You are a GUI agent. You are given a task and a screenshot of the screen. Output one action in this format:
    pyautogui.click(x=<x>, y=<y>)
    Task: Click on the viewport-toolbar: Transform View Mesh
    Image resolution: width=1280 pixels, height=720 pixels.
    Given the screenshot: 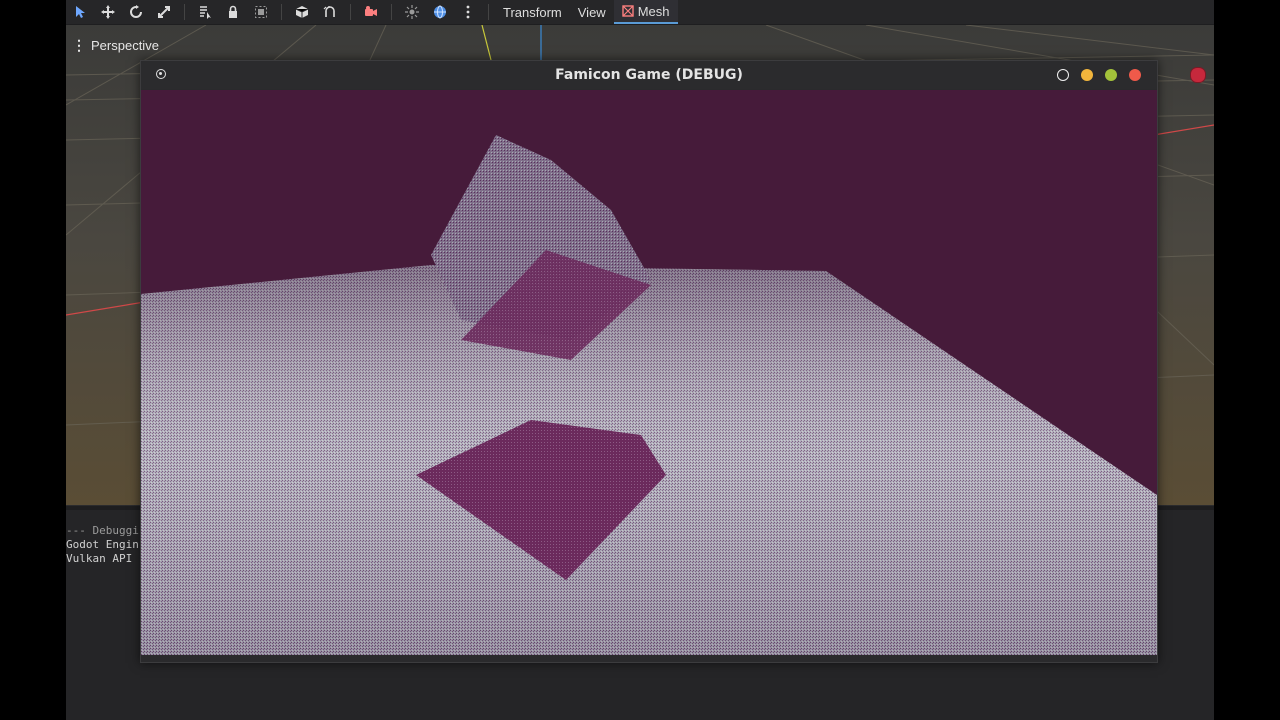 What is the action you would take?
    pyautogui.click(x=640, y=12)
    